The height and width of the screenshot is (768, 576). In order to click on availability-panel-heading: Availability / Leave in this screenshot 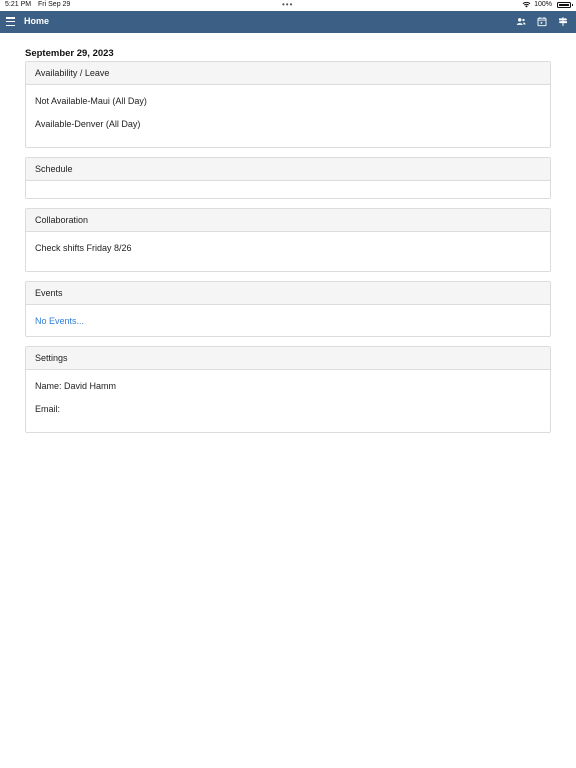, I will do `click(288, 73)`.